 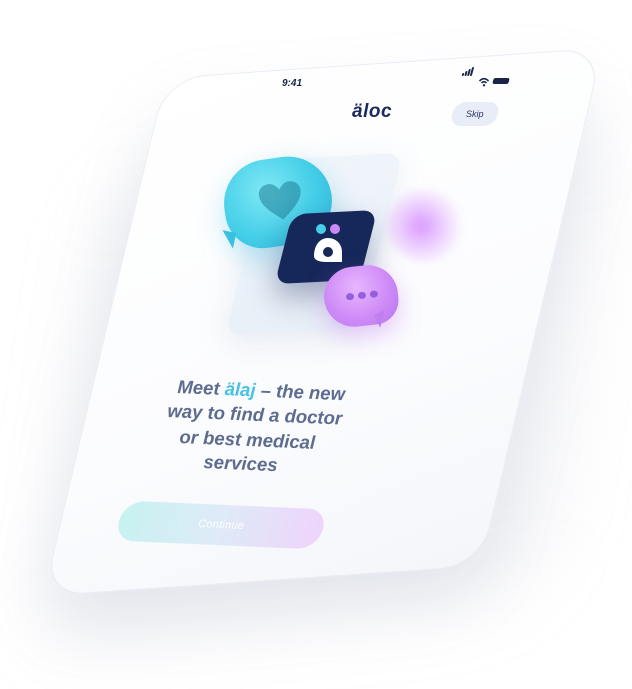 What do you see at coordinates (221, 525) in the screenshot?
I see `continue-button-label: Continue` at bounding box center [221, 525].